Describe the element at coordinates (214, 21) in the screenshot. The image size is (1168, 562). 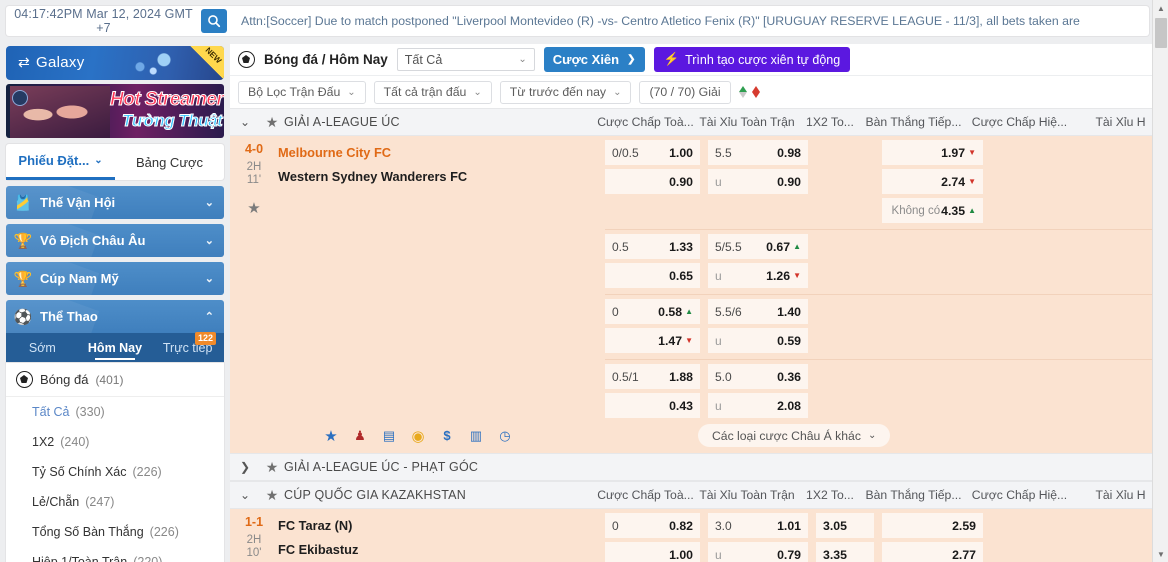
I see `search-icon` at that location.